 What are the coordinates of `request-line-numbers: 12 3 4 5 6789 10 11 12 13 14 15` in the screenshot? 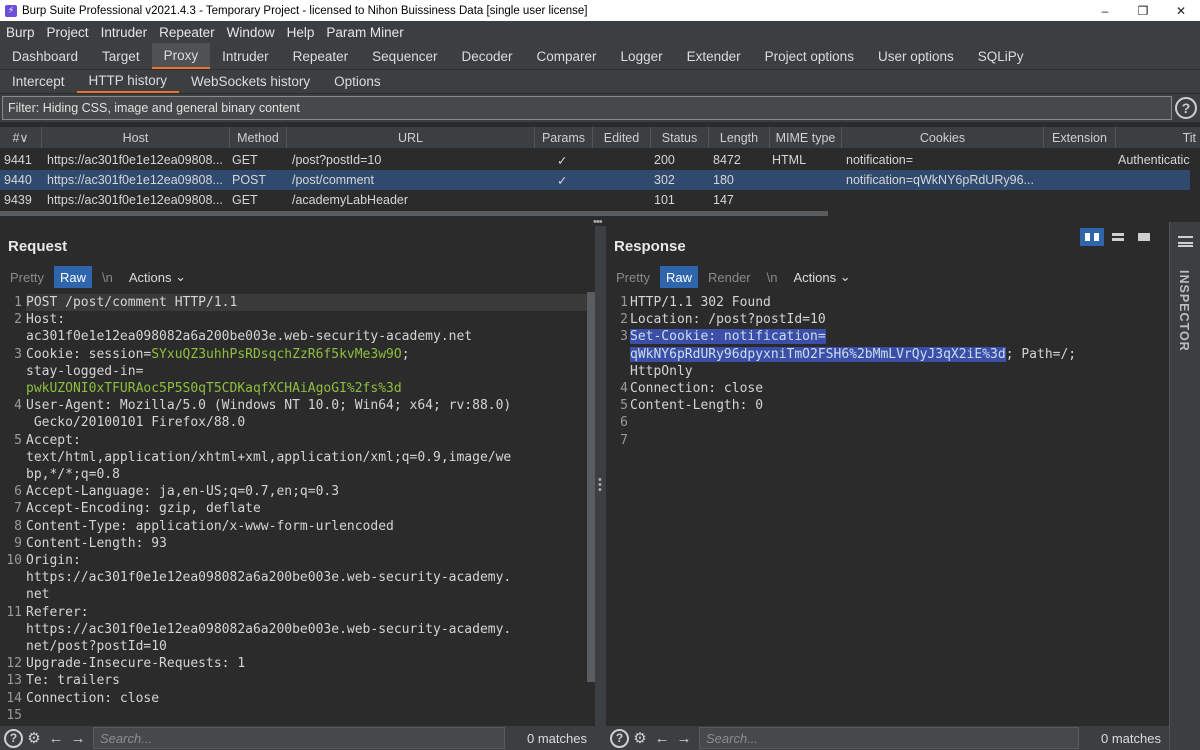 It's located at (14, 509).